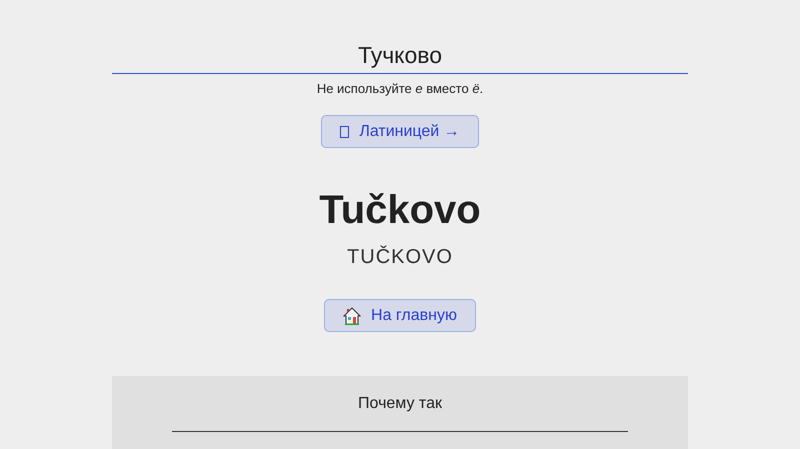  I want to click on house-icon, so click(352, 315).